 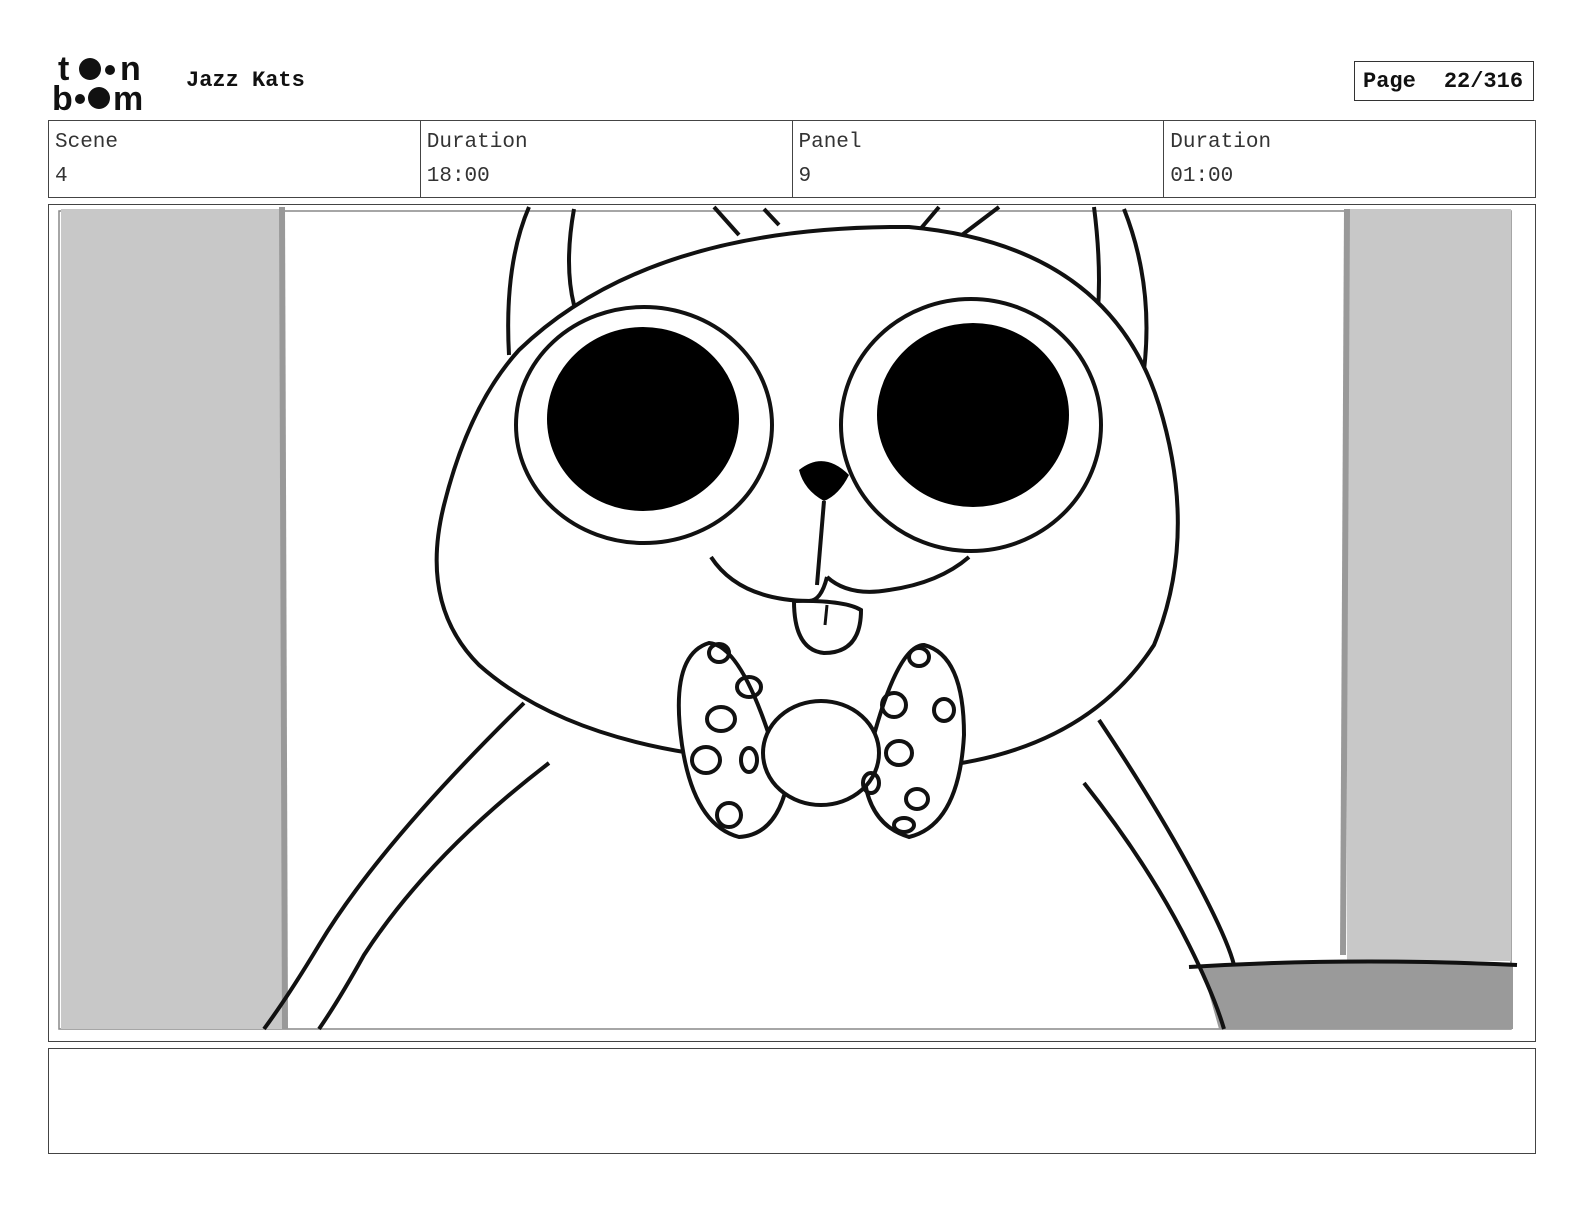 What do you see at coordinates (235, 159) in the screenshot?
I see `scene-cell: Scene 4` at bounding box center [235, 159].